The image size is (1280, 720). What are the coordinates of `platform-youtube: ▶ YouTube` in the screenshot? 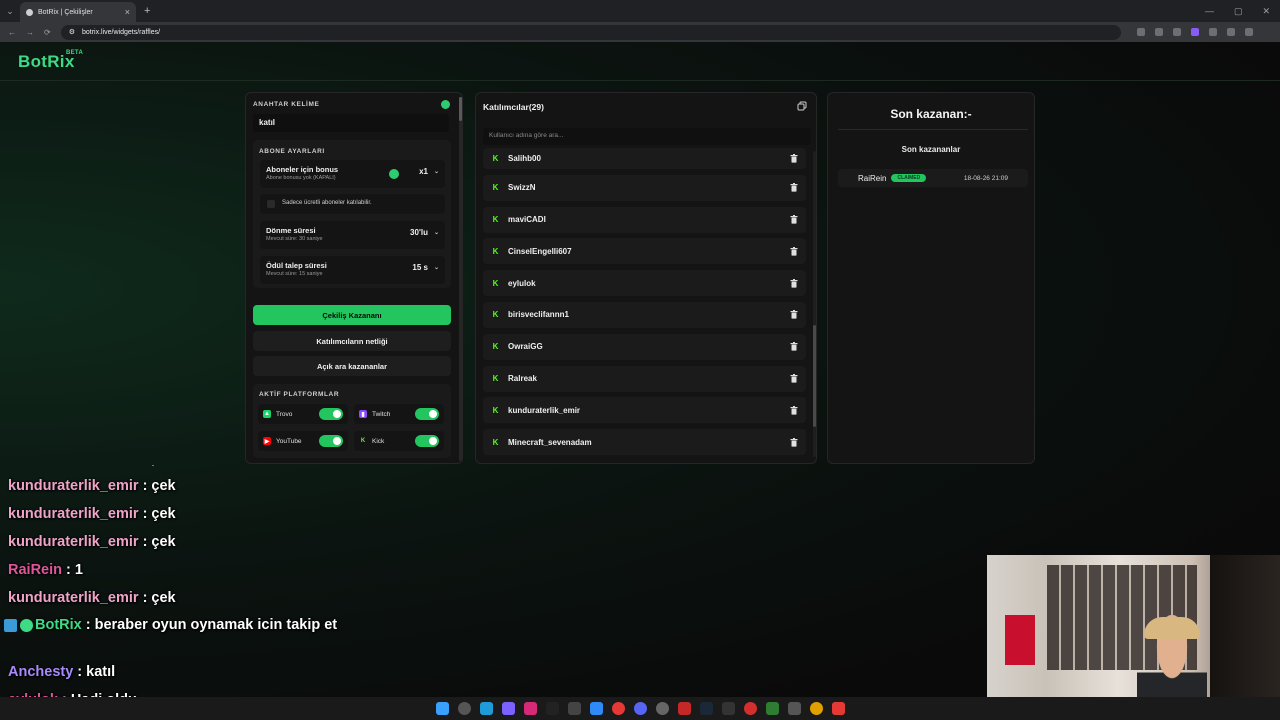 It's located at (303, 441).